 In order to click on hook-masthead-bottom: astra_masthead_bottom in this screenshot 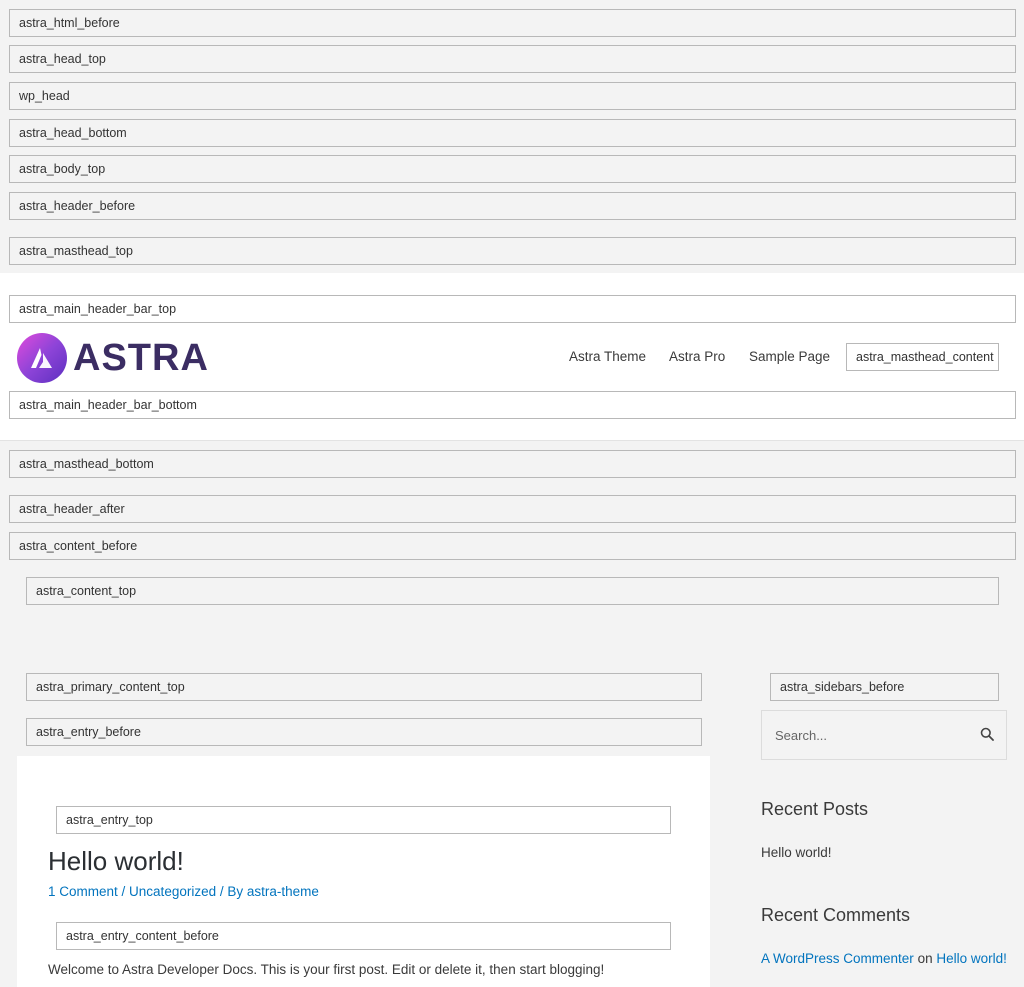, I will do `click(512, 464)`.